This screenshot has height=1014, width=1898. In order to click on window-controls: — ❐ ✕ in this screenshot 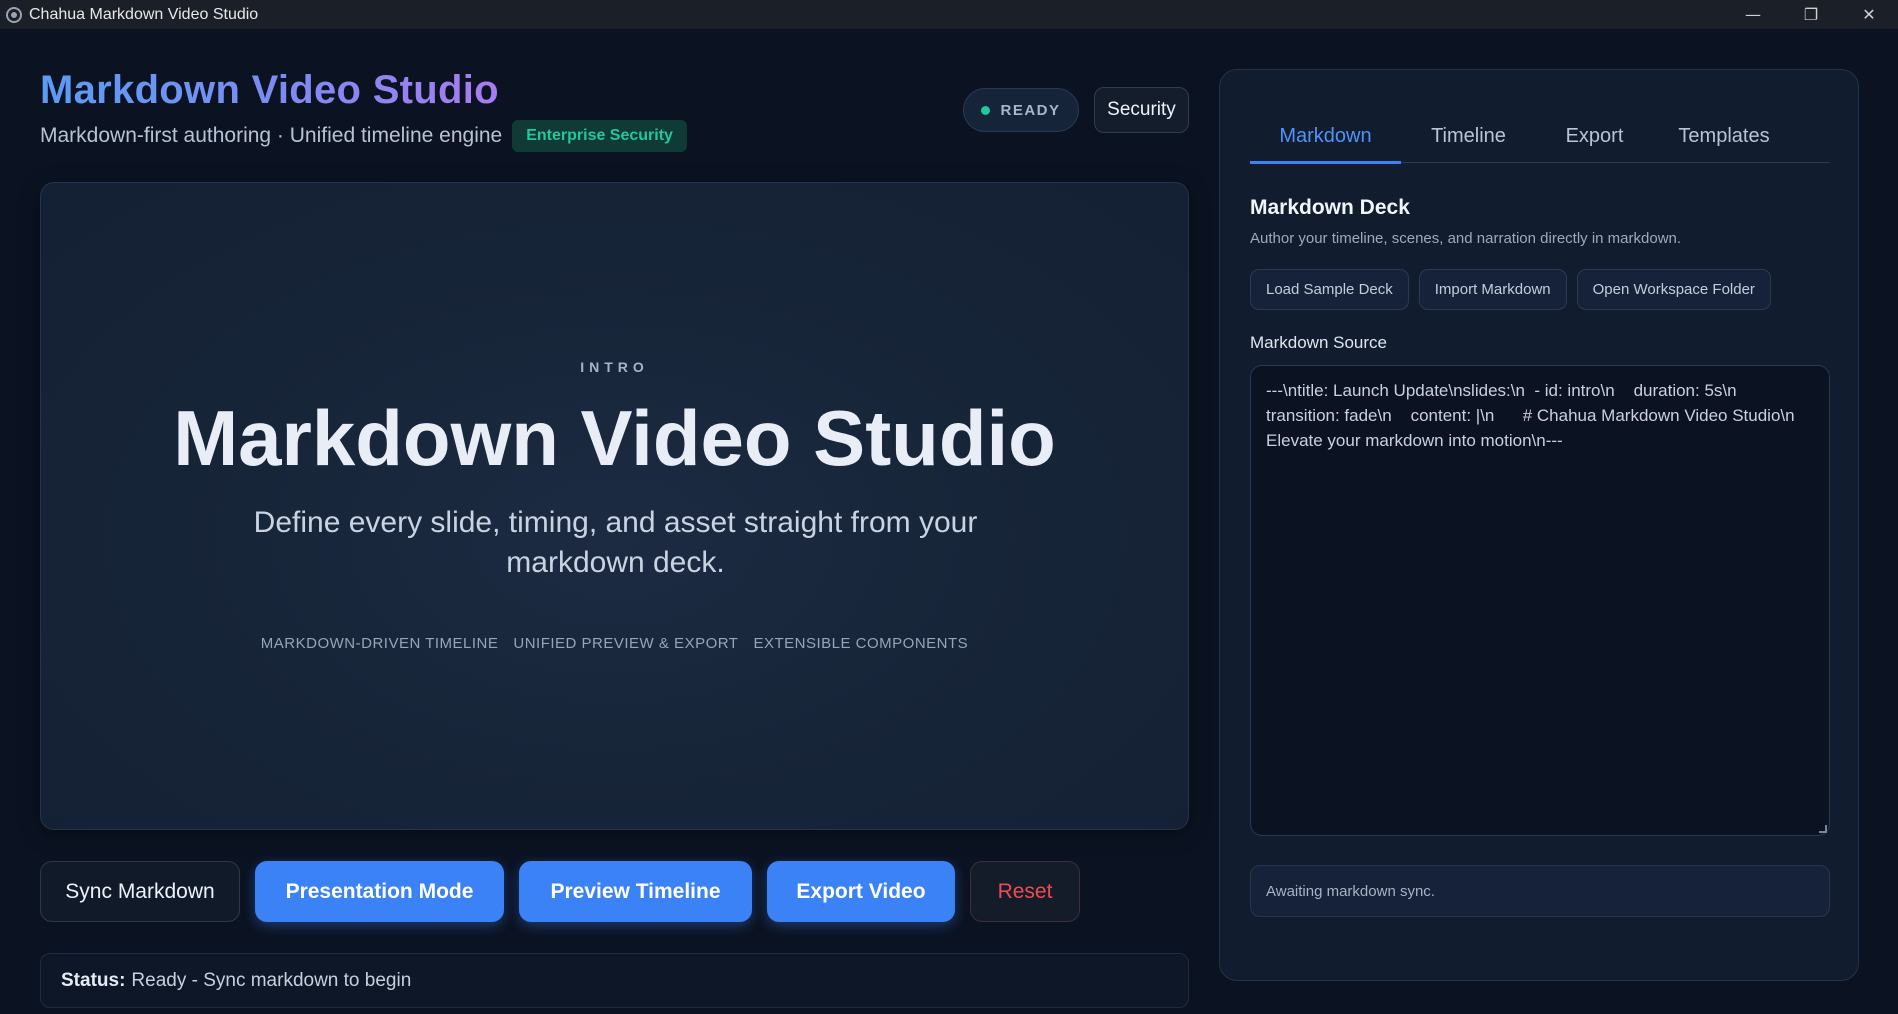, I will do `click(1811, 14)`.